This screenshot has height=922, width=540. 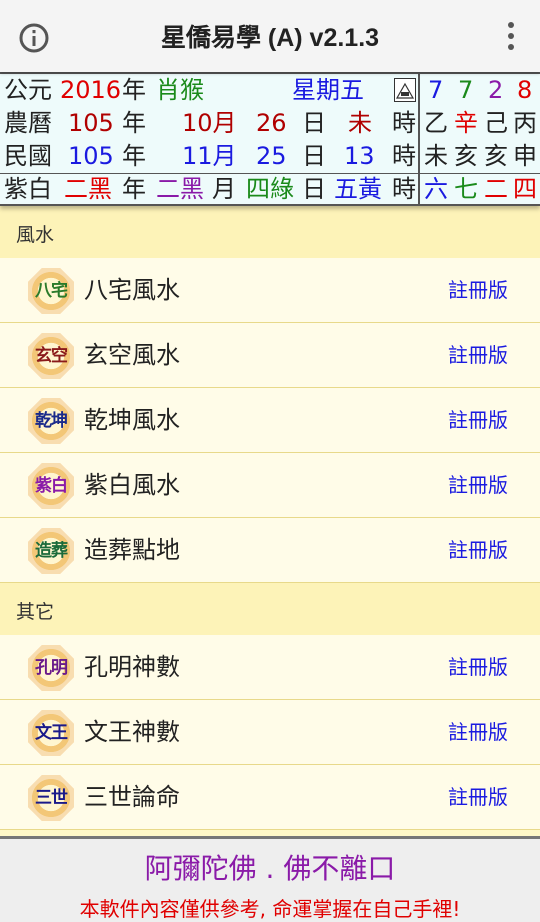 What do you see at coordinates (132, 797) in the screenshot?
I see `item-label: 三世論命` at bounding box center [132, 797].